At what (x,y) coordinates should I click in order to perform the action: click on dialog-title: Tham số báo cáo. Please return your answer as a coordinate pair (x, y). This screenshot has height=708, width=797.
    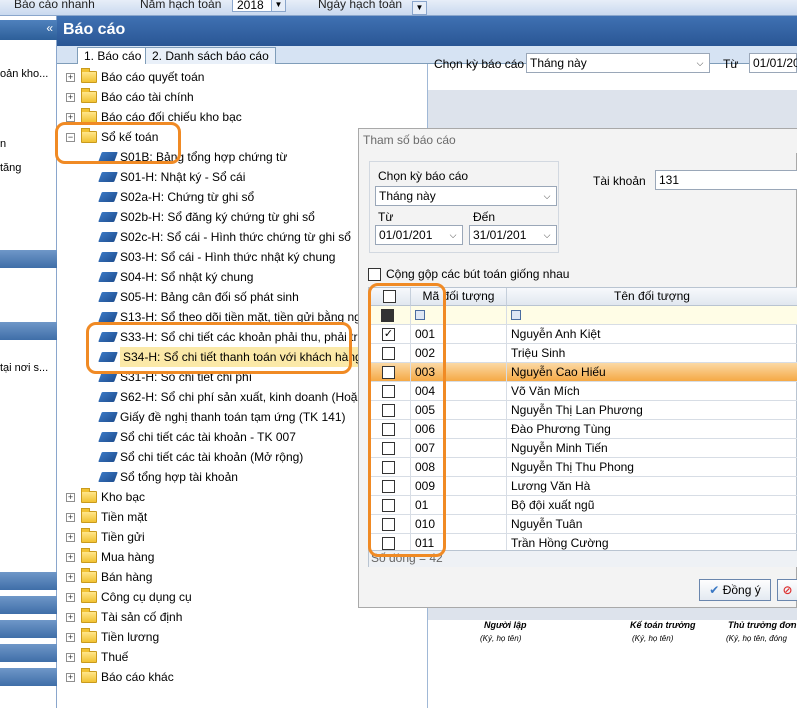
    Looking at the image, I should click on (578, 141).